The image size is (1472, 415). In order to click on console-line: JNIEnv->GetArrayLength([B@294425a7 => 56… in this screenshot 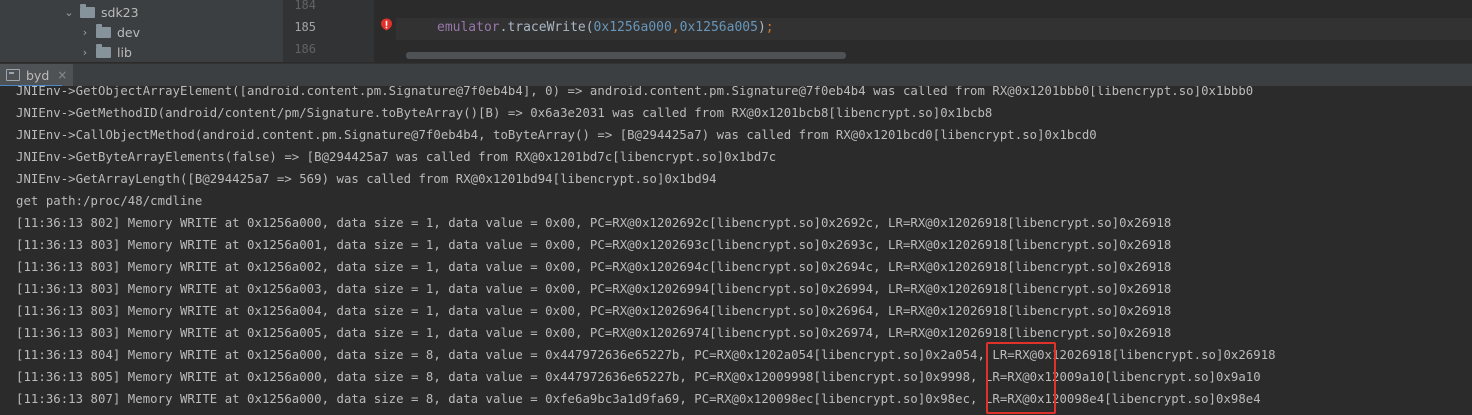, I will do `click(366, 179)`.